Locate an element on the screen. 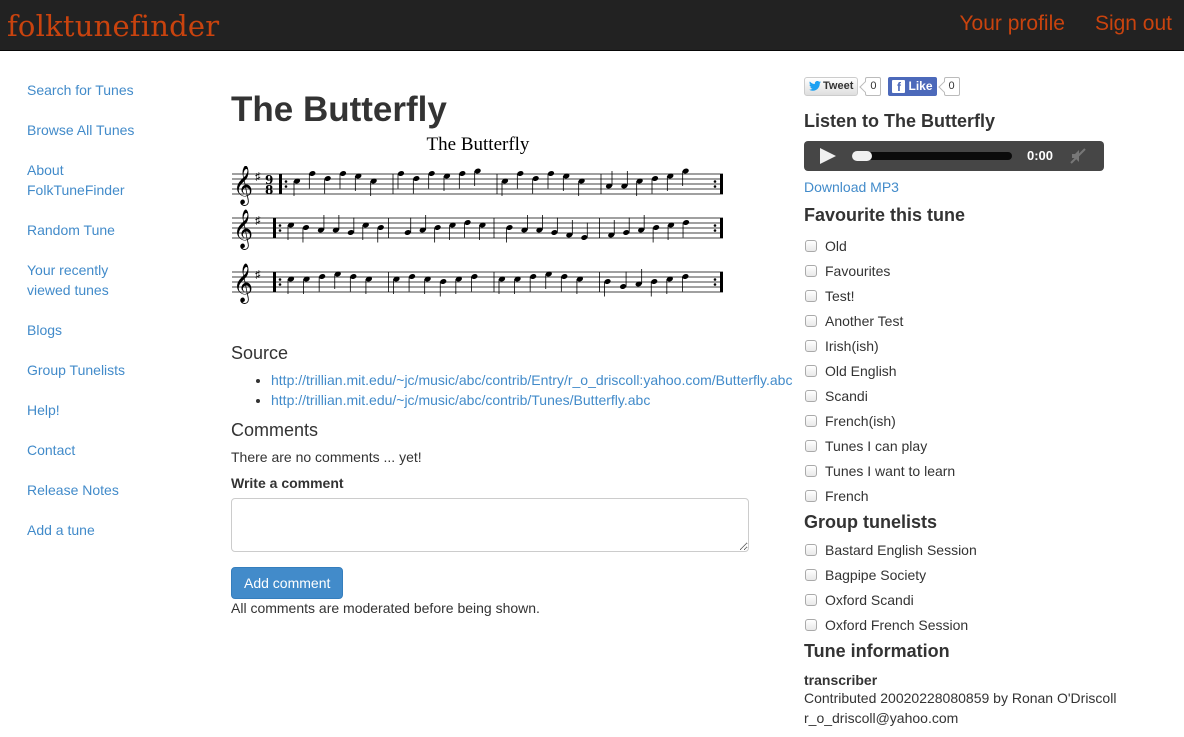 The width and height of the screenshot is (1184, 737). staff-line-group: 𝄞 ♯ 98 is located at coordinates (477, 186).